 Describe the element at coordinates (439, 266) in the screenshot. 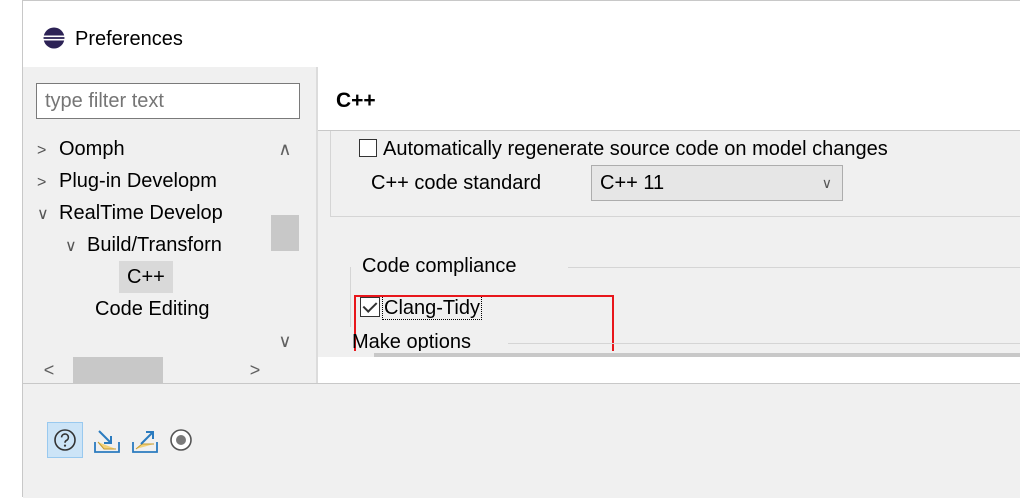

I see `compliance-group-title: Code compliance` at that location.